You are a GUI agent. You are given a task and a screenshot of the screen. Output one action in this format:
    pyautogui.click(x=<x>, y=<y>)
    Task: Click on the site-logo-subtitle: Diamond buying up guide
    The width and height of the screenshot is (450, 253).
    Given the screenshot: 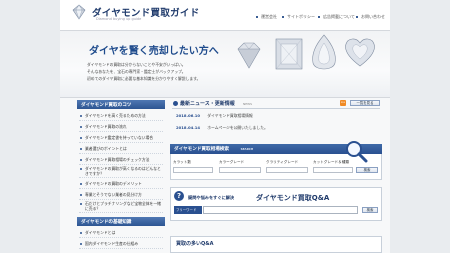 What is the action you would take?
    pyautogui.click(x=119, y=19)
    